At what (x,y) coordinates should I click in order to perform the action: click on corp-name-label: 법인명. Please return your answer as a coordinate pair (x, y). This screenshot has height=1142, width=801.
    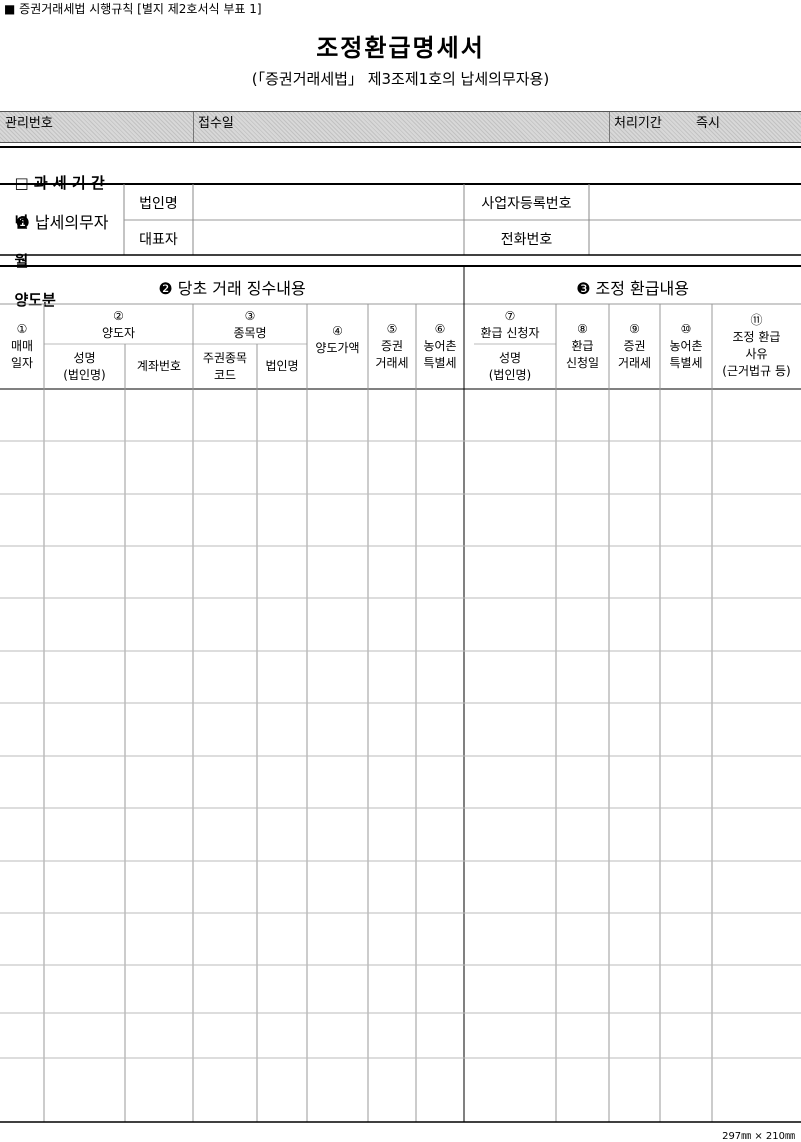
    Looking at the image, I should click on (158, 204).